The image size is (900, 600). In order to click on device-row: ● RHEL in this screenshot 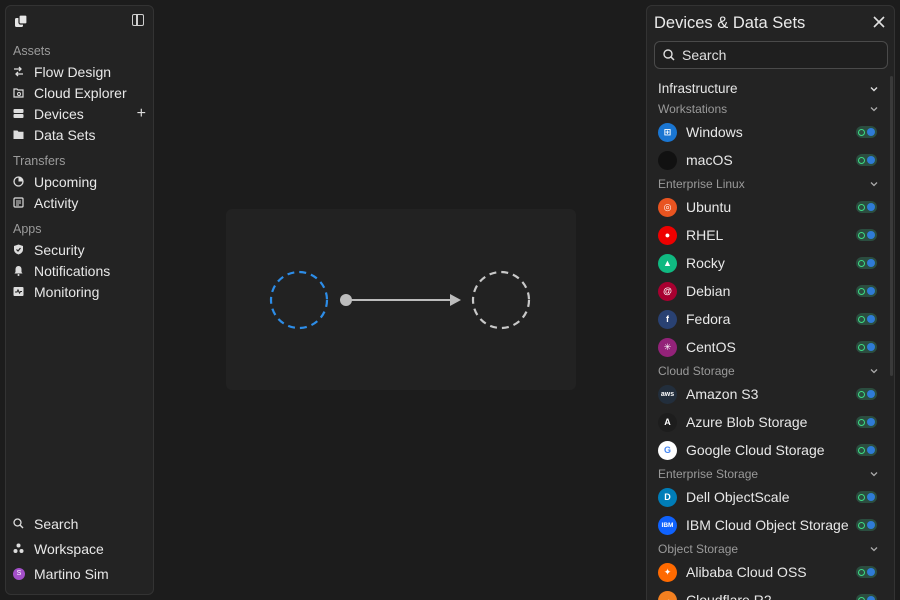, I will do `click(767, 235)`.